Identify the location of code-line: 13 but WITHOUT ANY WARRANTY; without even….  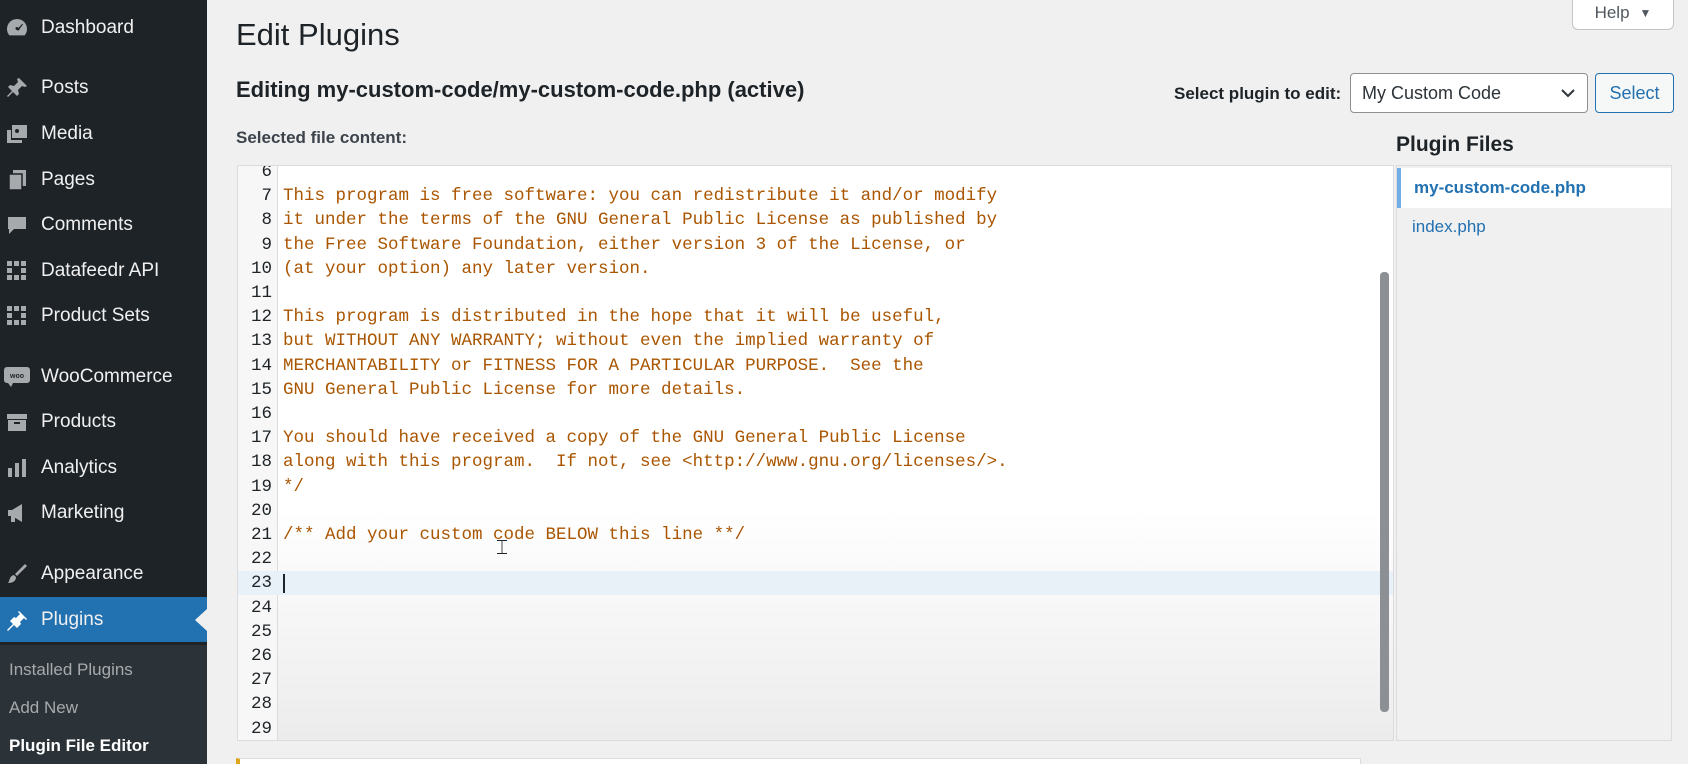
(815, 341).